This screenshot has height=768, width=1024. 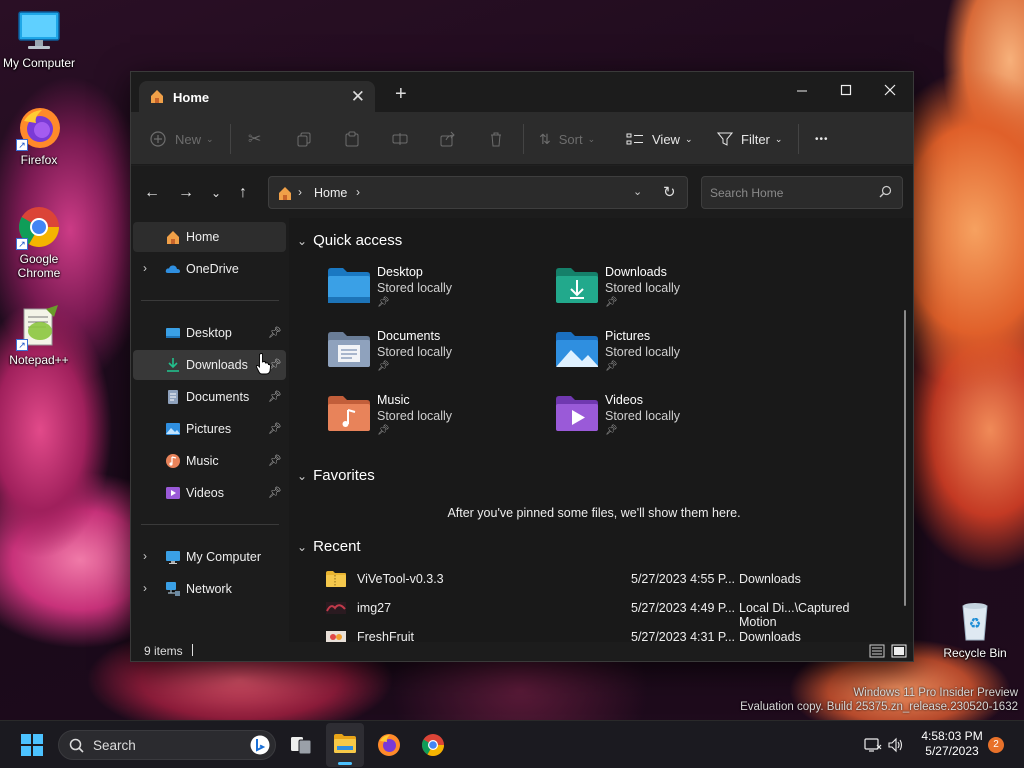 What do you see at coordinates (935, 693) in the screenshot?
I see `watermark-line-1: Windows 11 Pro Insider Preview` at bounding box center [935, 693].